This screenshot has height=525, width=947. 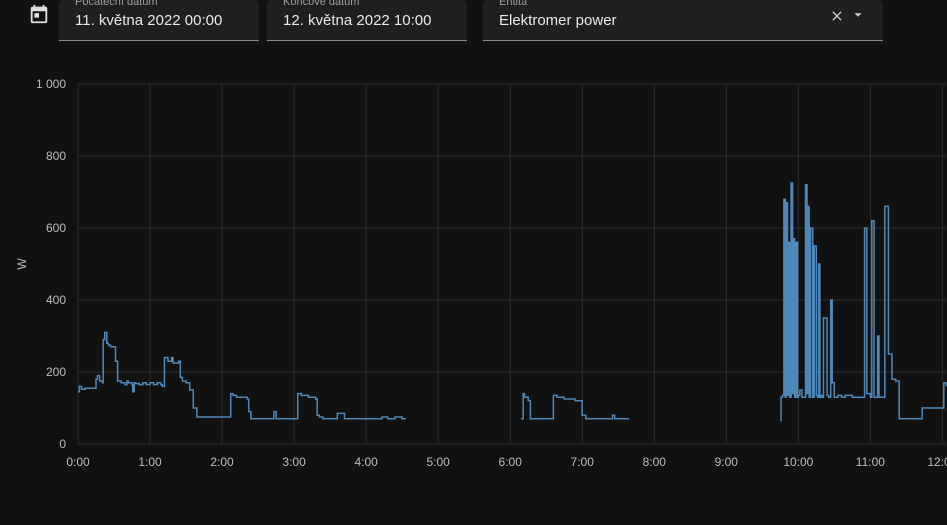 I want to click on x-tick-label: 0:00, so click(x=78, y=462).